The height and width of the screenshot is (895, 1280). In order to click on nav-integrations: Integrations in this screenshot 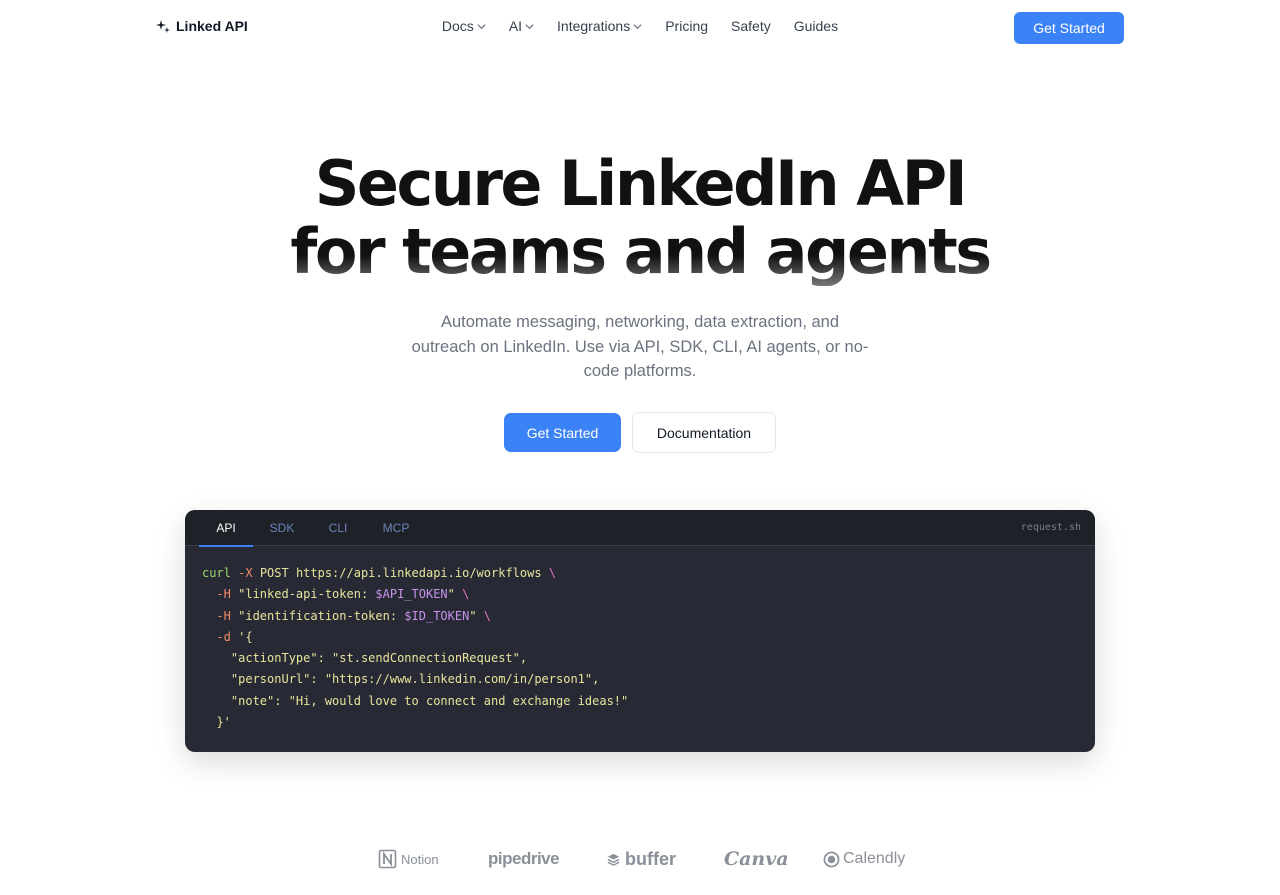, I will do `click(599, 26)`.